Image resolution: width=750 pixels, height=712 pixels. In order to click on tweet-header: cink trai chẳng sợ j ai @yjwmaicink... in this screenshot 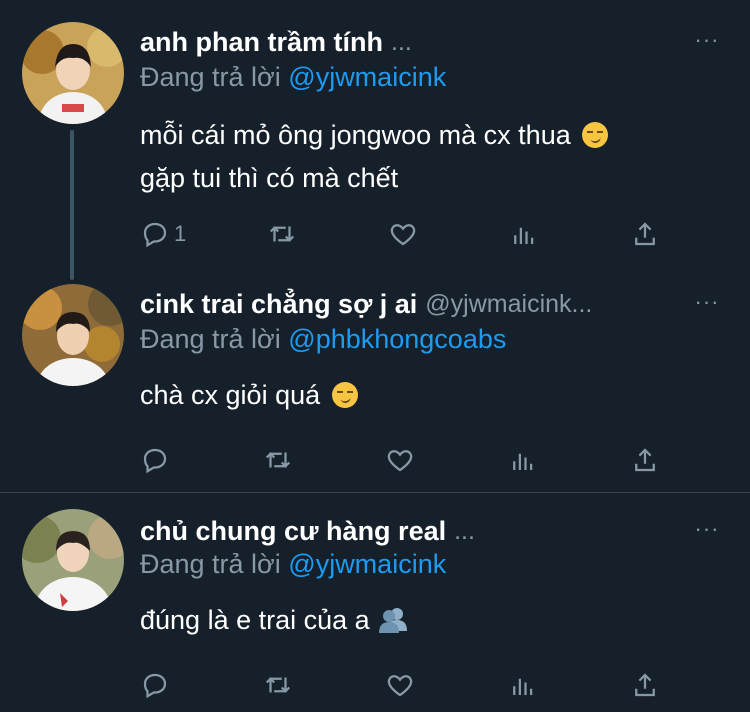, I will do `click(433, 304)`.